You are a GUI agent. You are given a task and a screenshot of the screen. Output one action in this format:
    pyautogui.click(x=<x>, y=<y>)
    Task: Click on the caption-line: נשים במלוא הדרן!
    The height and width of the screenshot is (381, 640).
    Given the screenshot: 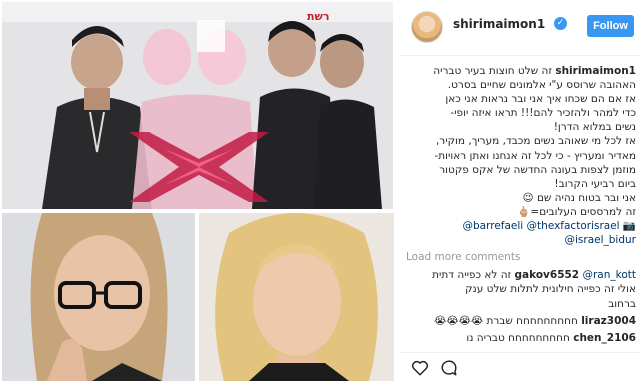 What is the action you would take?
    pyautogui.click(x=594, y=127)
    